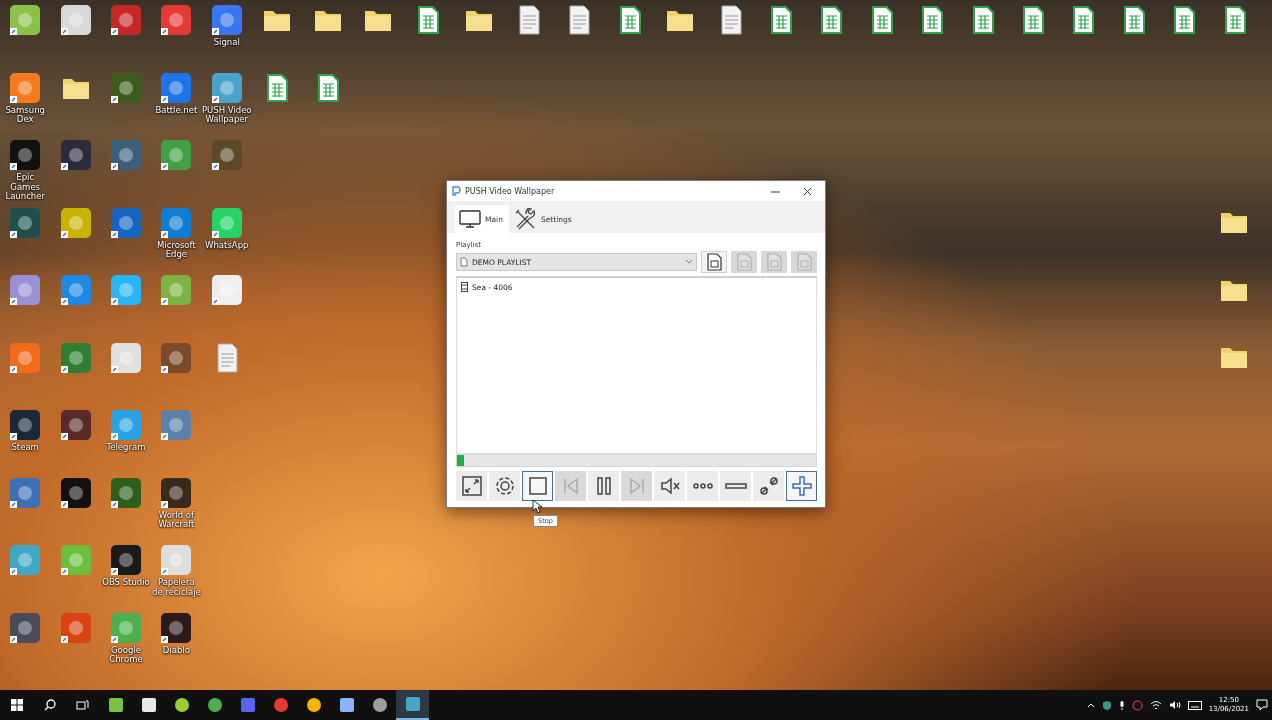  Describe the element at coordinates (25, 448) in the screenshot. I see `shortcut-label: Steam` at that location.